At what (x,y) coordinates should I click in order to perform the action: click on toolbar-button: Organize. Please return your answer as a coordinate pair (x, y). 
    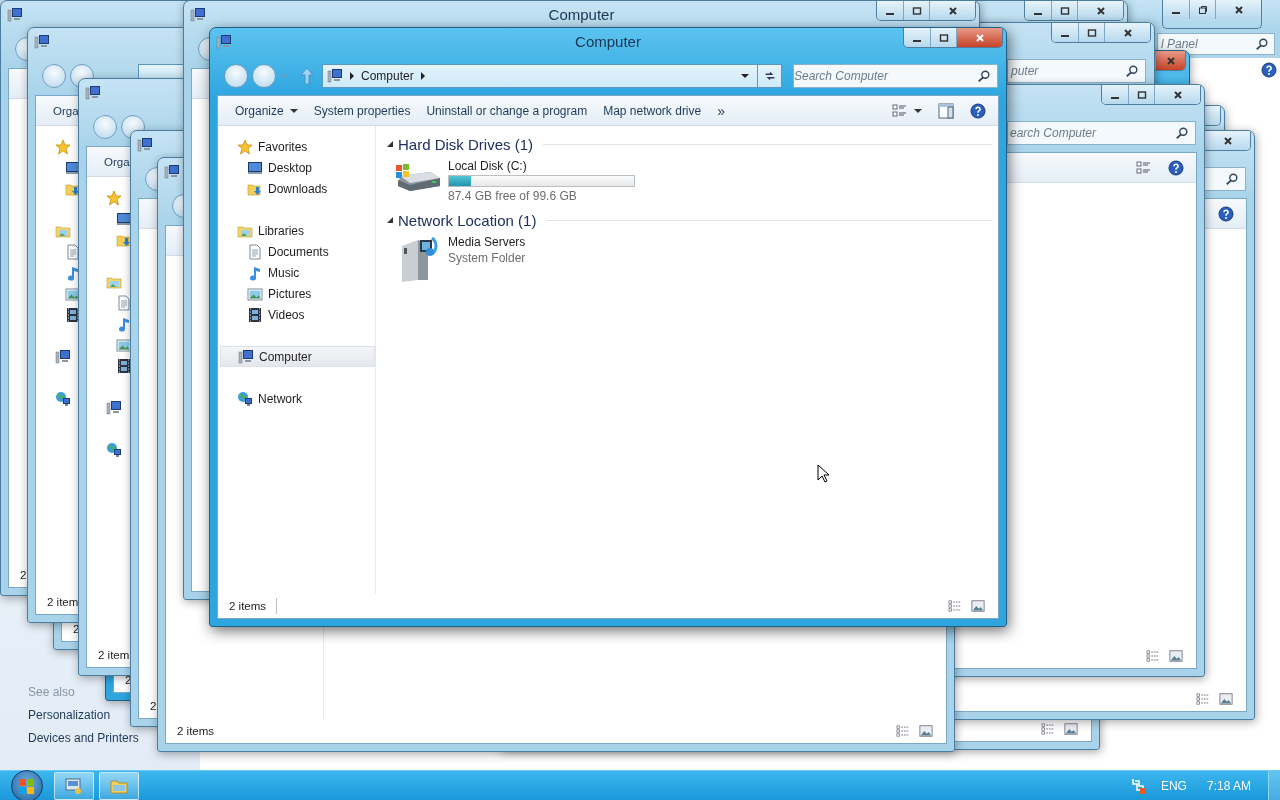
    Looking at the image, I should click on (273, 110).